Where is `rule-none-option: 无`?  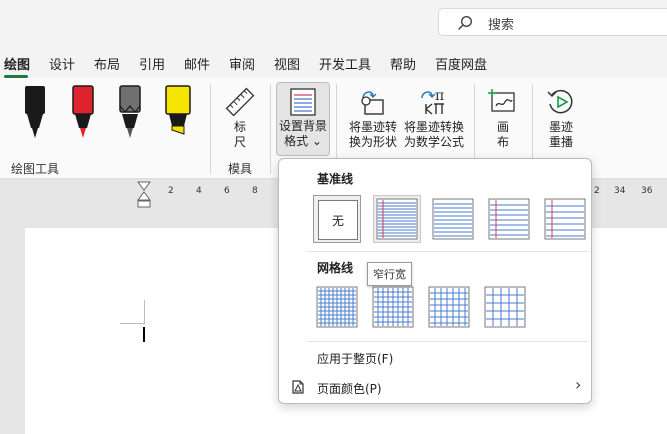 rule-none-option: 无 is located at coordinates (337, 219).